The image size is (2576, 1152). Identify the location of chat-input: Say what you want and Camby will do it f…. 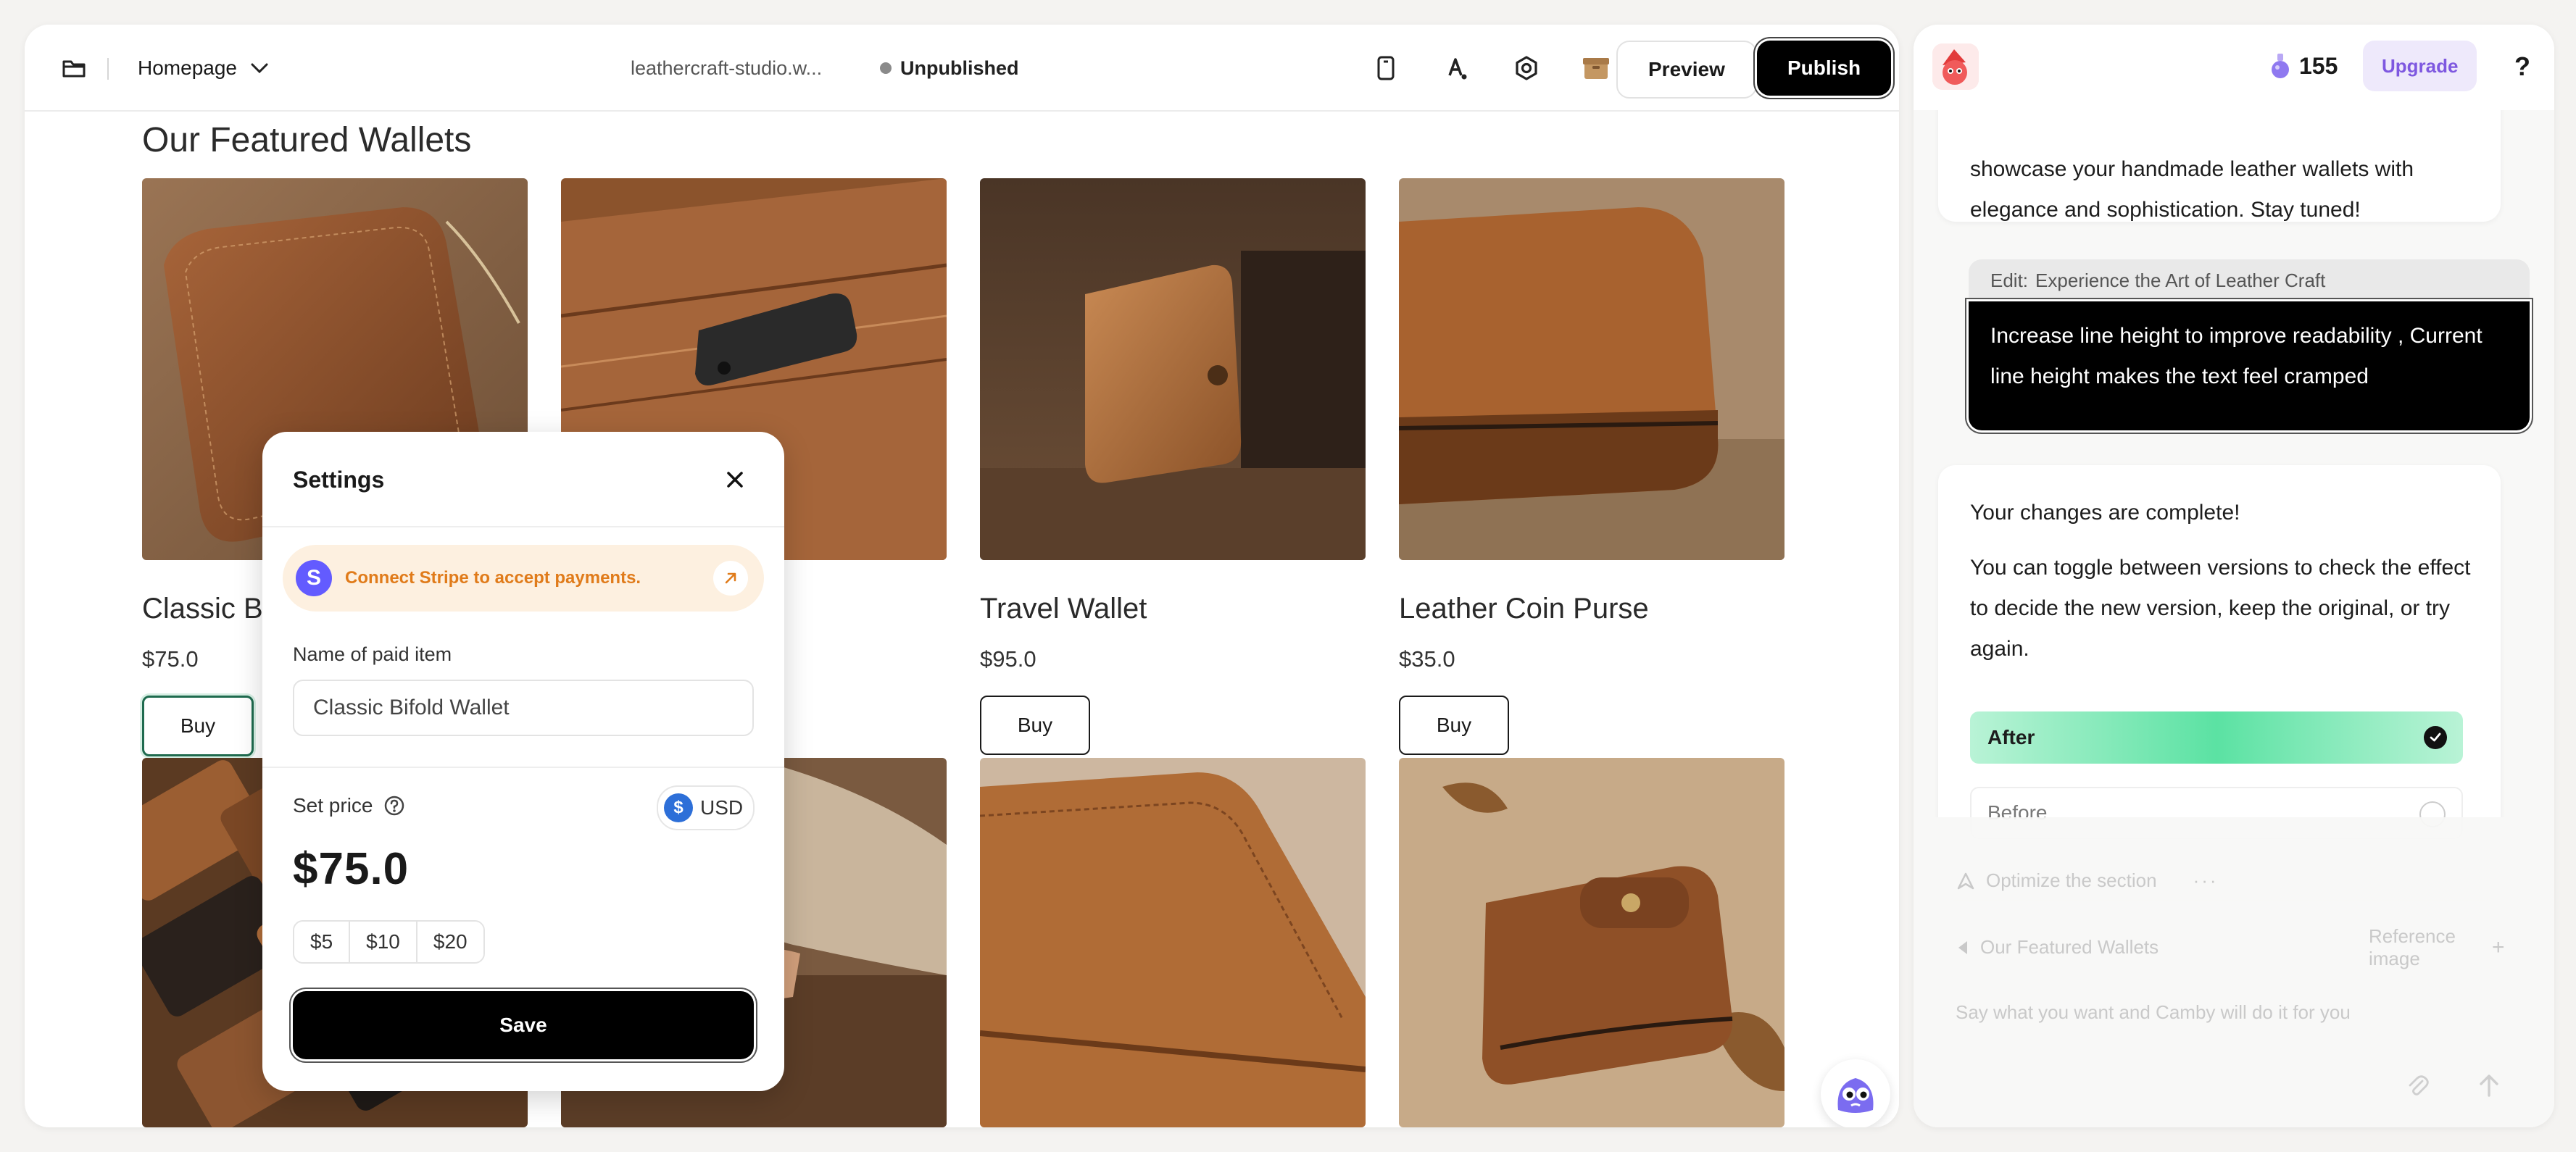
(2231, 1012).